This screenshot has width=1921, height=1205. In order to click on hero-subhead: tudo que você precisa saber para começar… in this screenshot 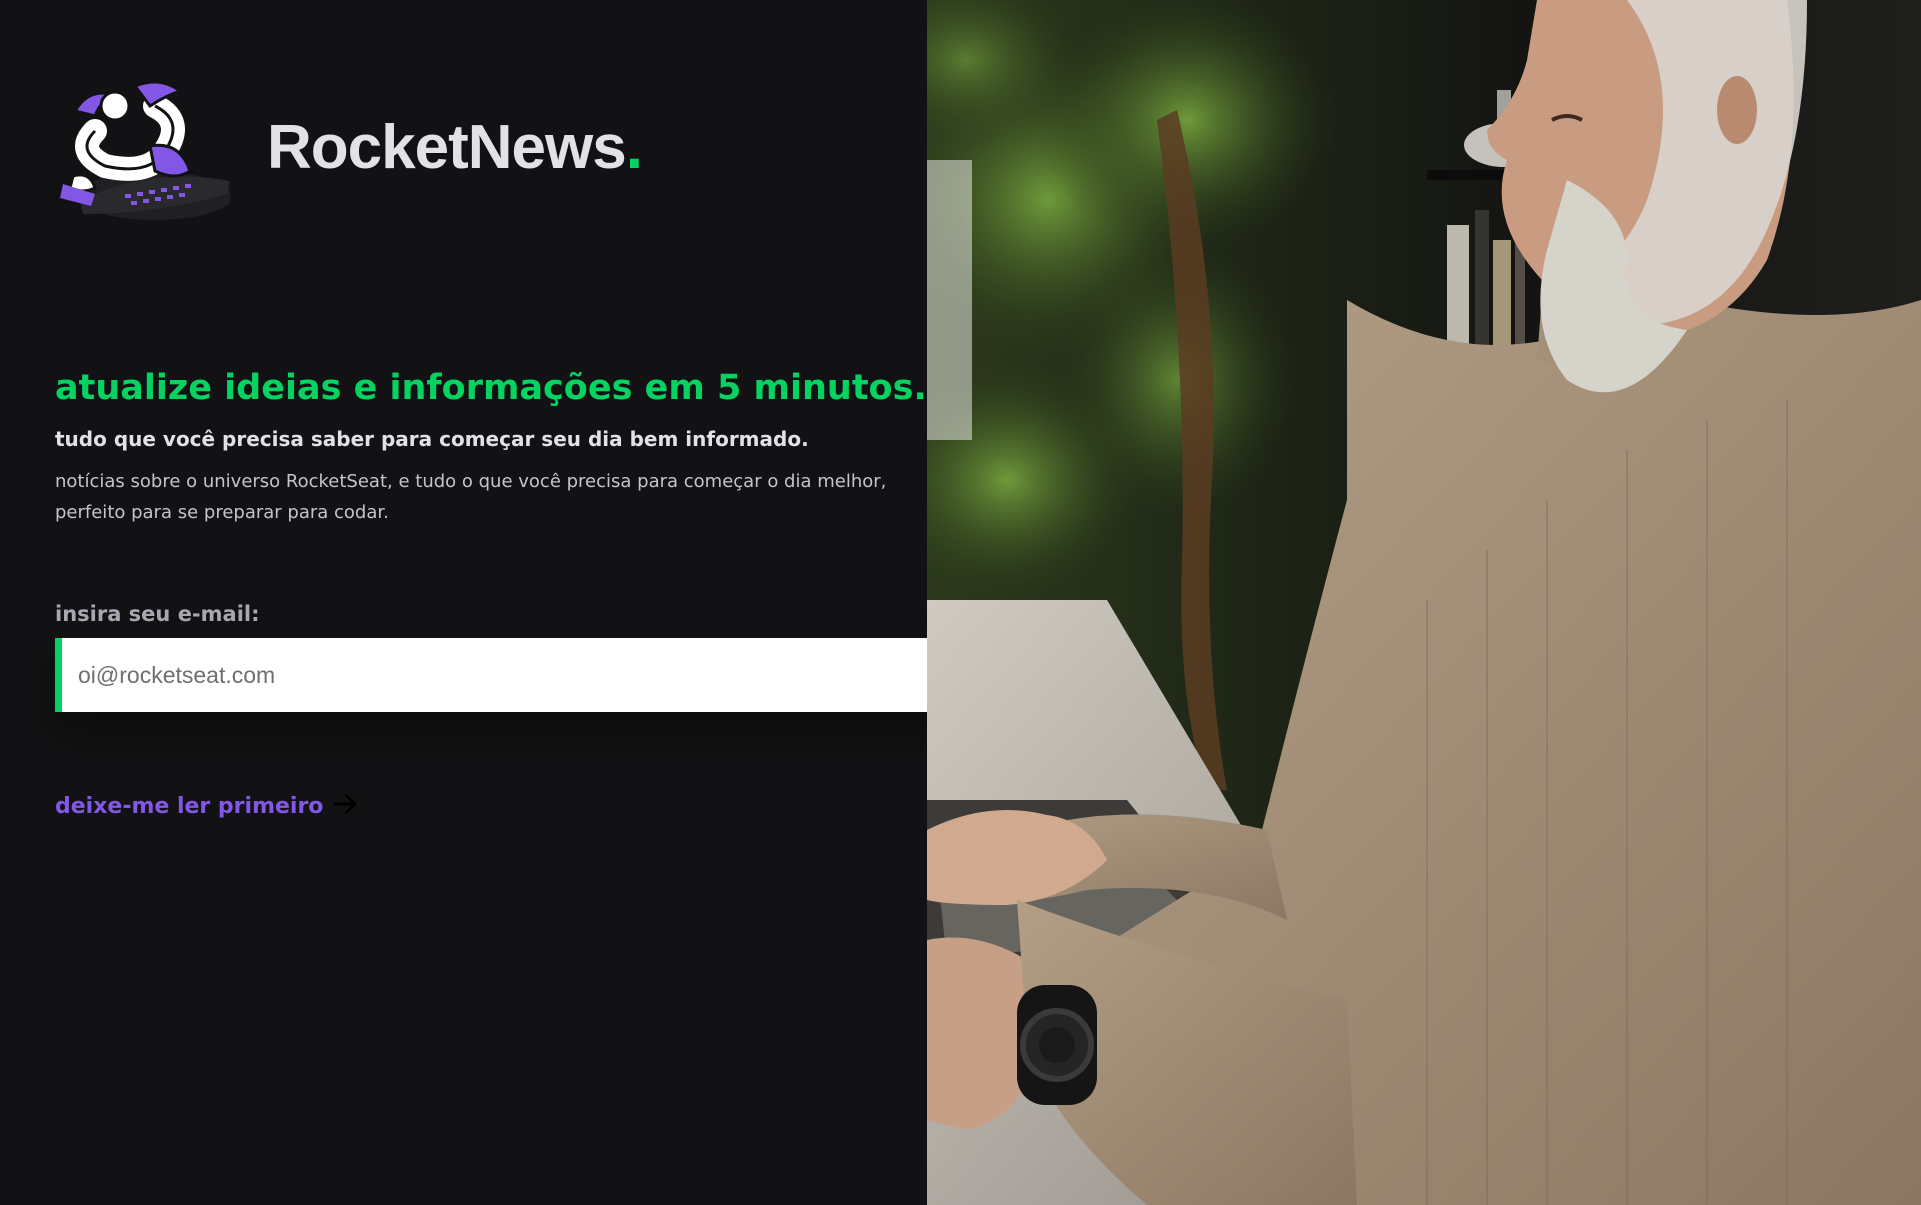, I will do `click(432, 439)`.